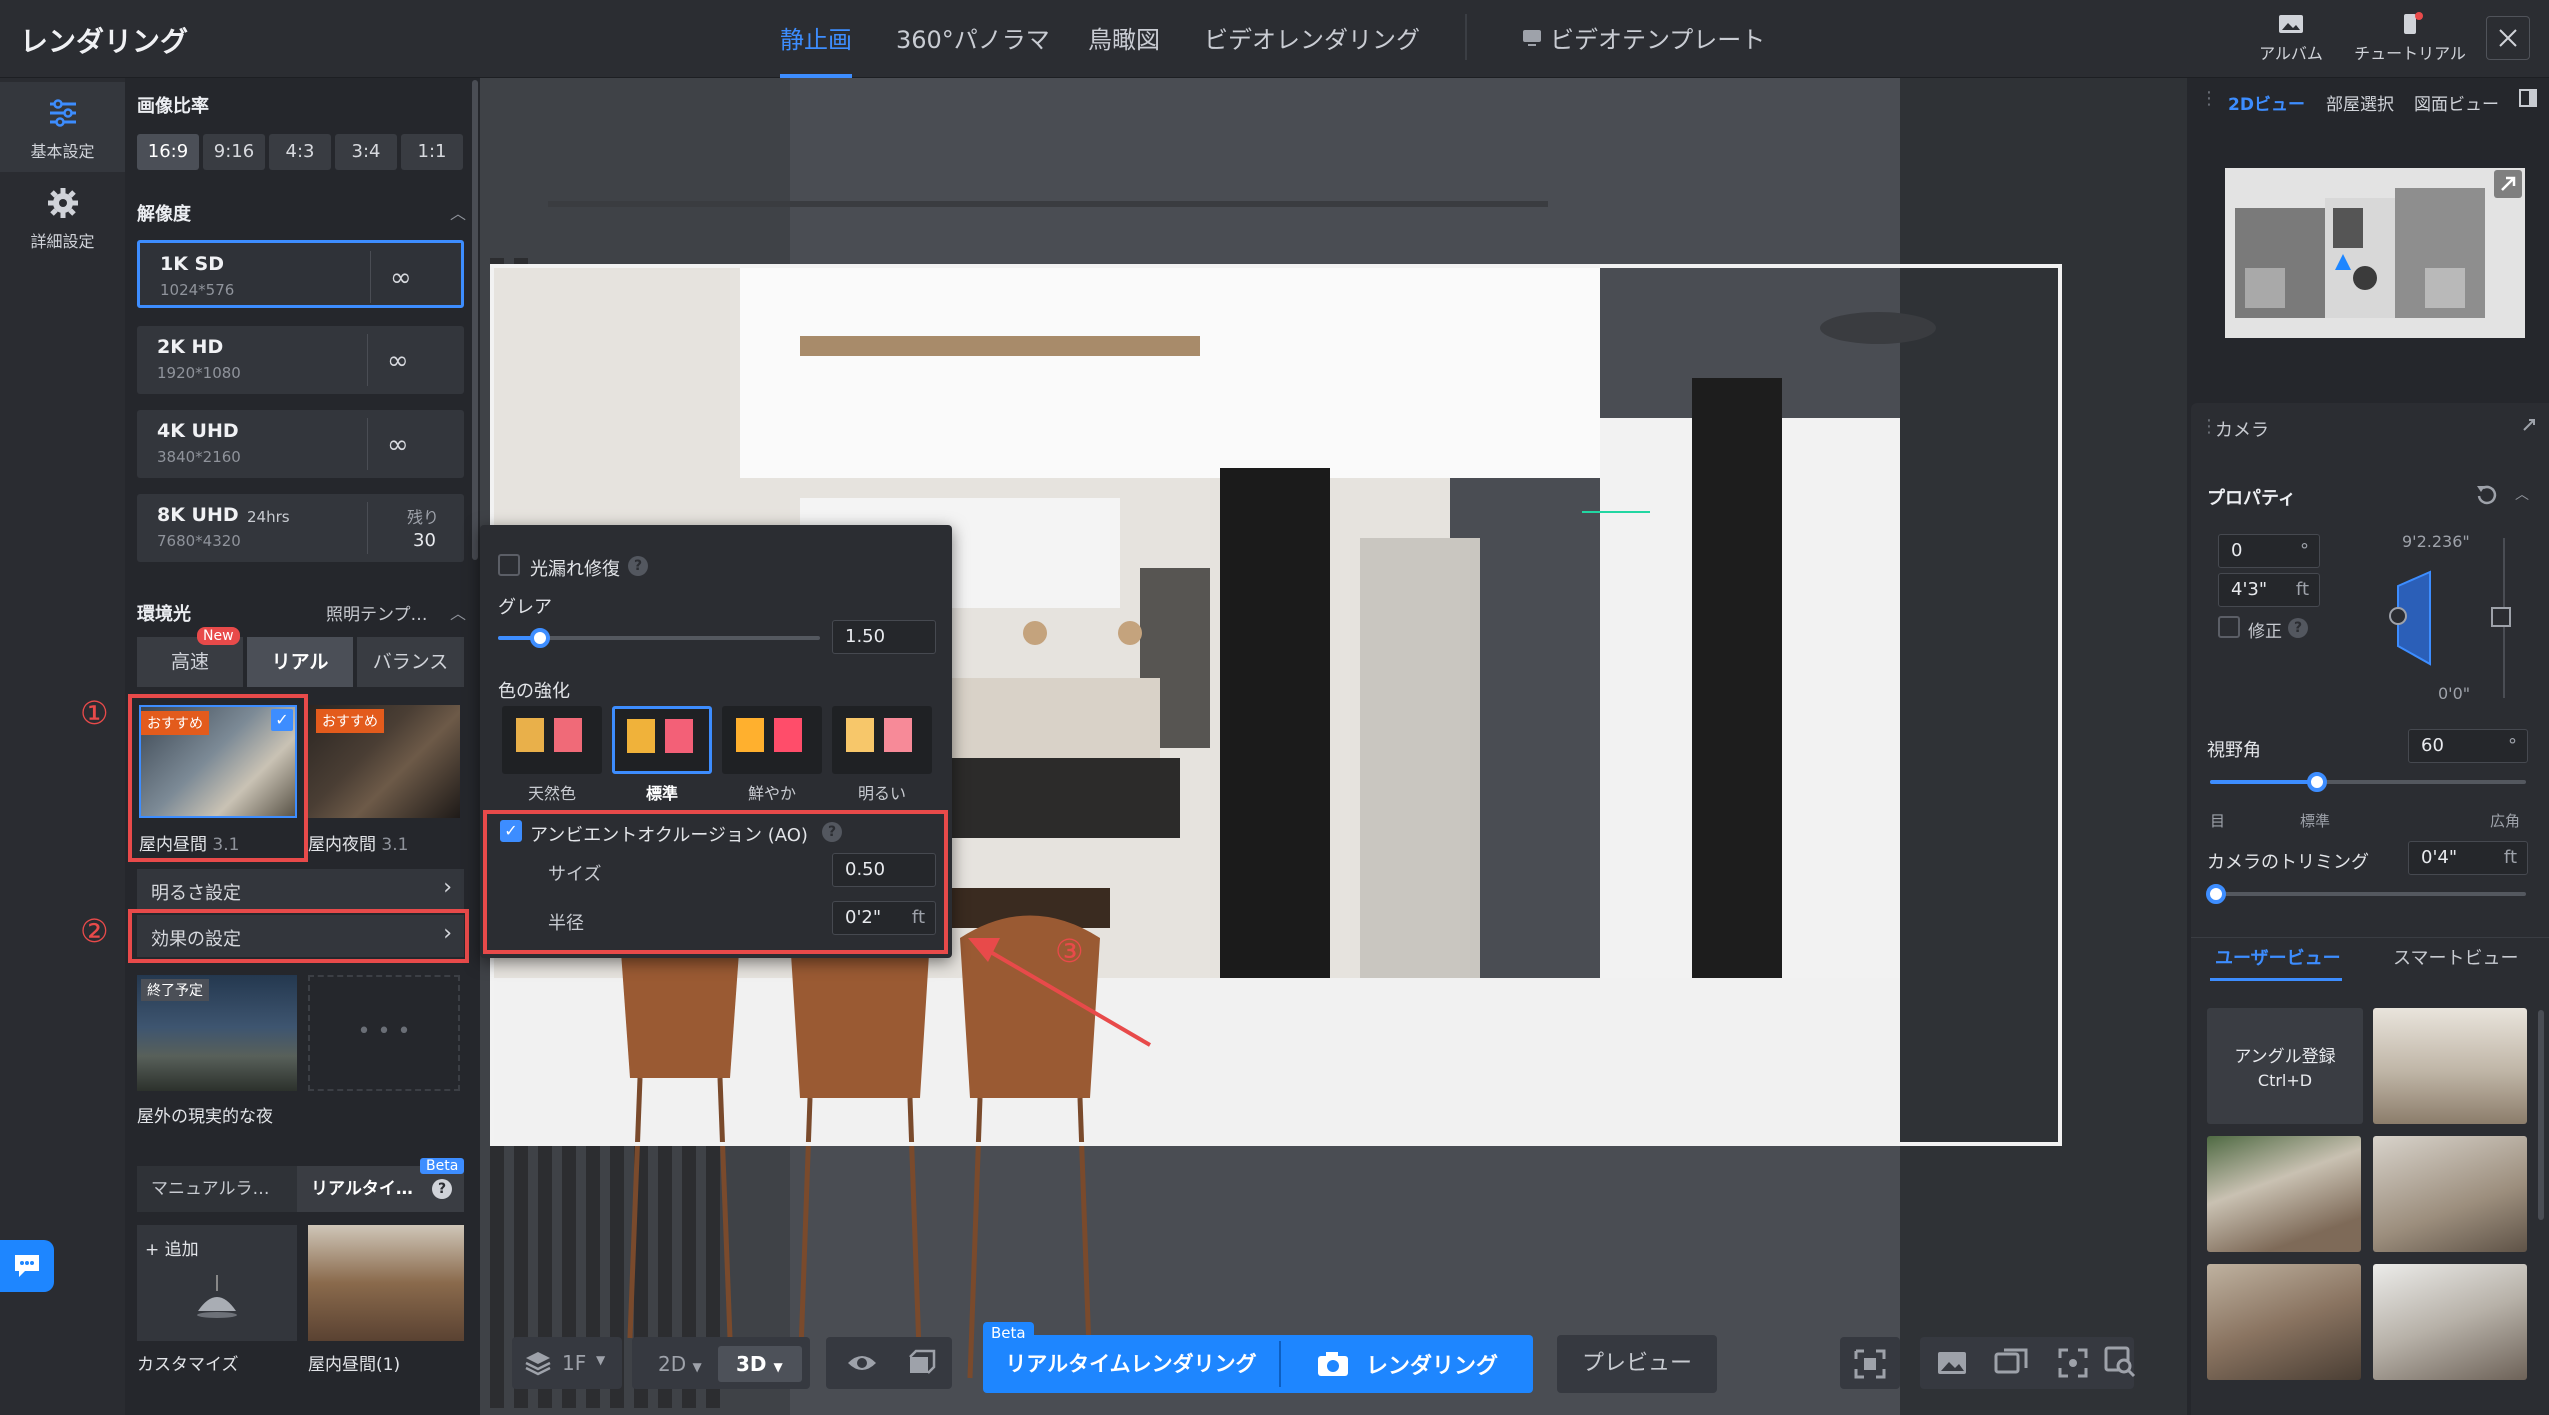 The width and height of the screenshot is (2549, 1415). What do you see at coordinates (1637, 1364) in the screenshot?
I see `preview-button: プレビュー` at bounding box center [1637, 1364].